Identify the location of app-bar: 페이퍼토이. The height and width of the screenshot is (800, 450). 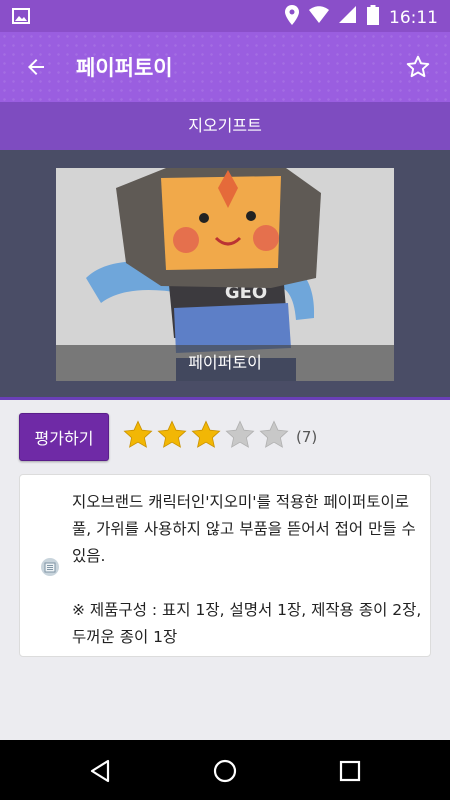
(225, 67).